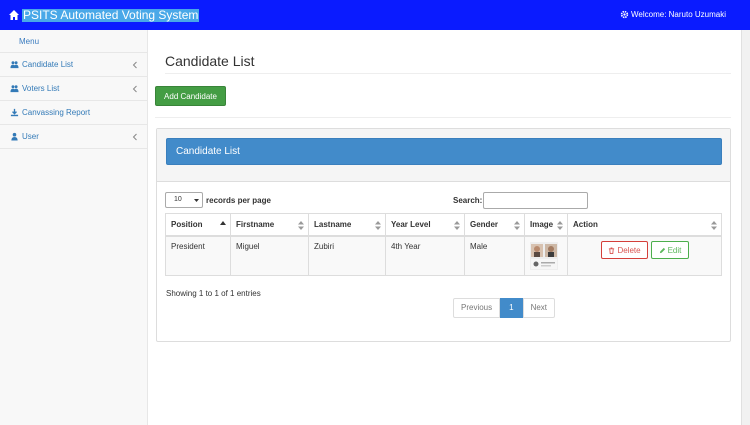 The image size is (750, 425). What do you see at coordinates (269, 225) in the screenshot?
I see `column-header-firstname: Firstname` at bounding box center [269, 225].